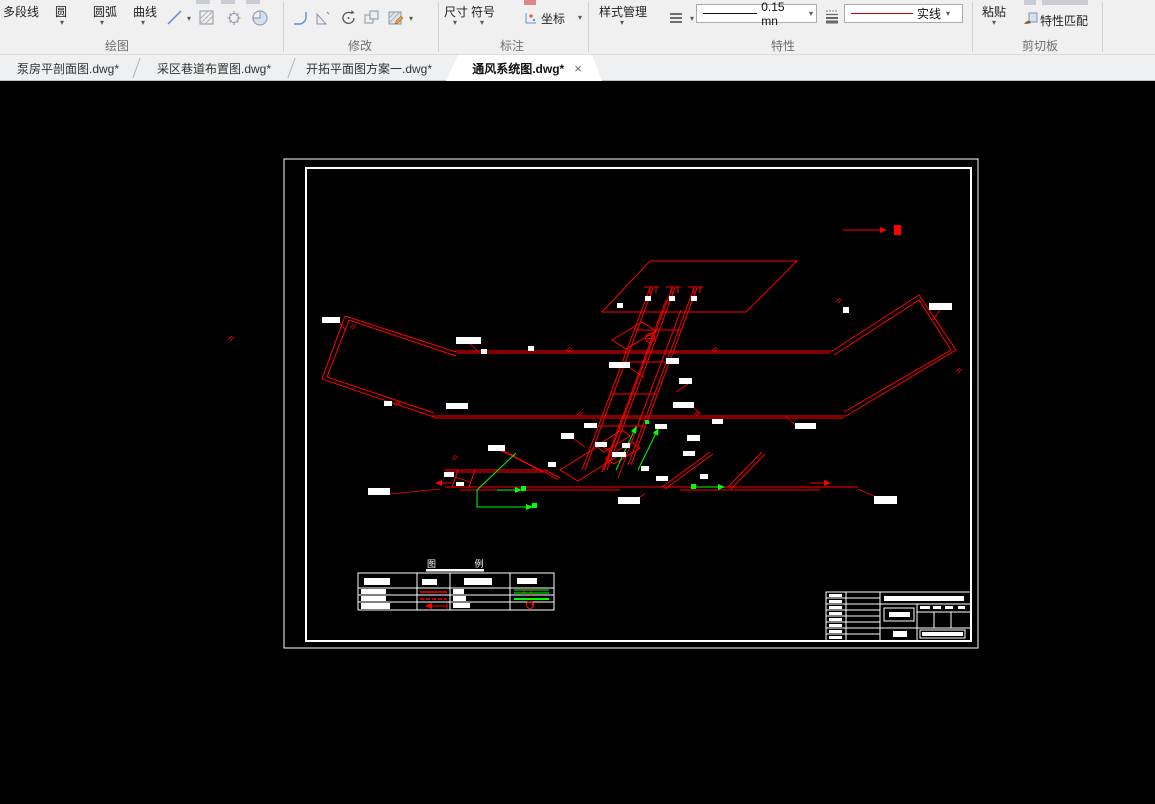 This screenshot has width=1155, height=804. I want to click on tab-label: 泵房平剖面图.dwg*, so click(68, 68).